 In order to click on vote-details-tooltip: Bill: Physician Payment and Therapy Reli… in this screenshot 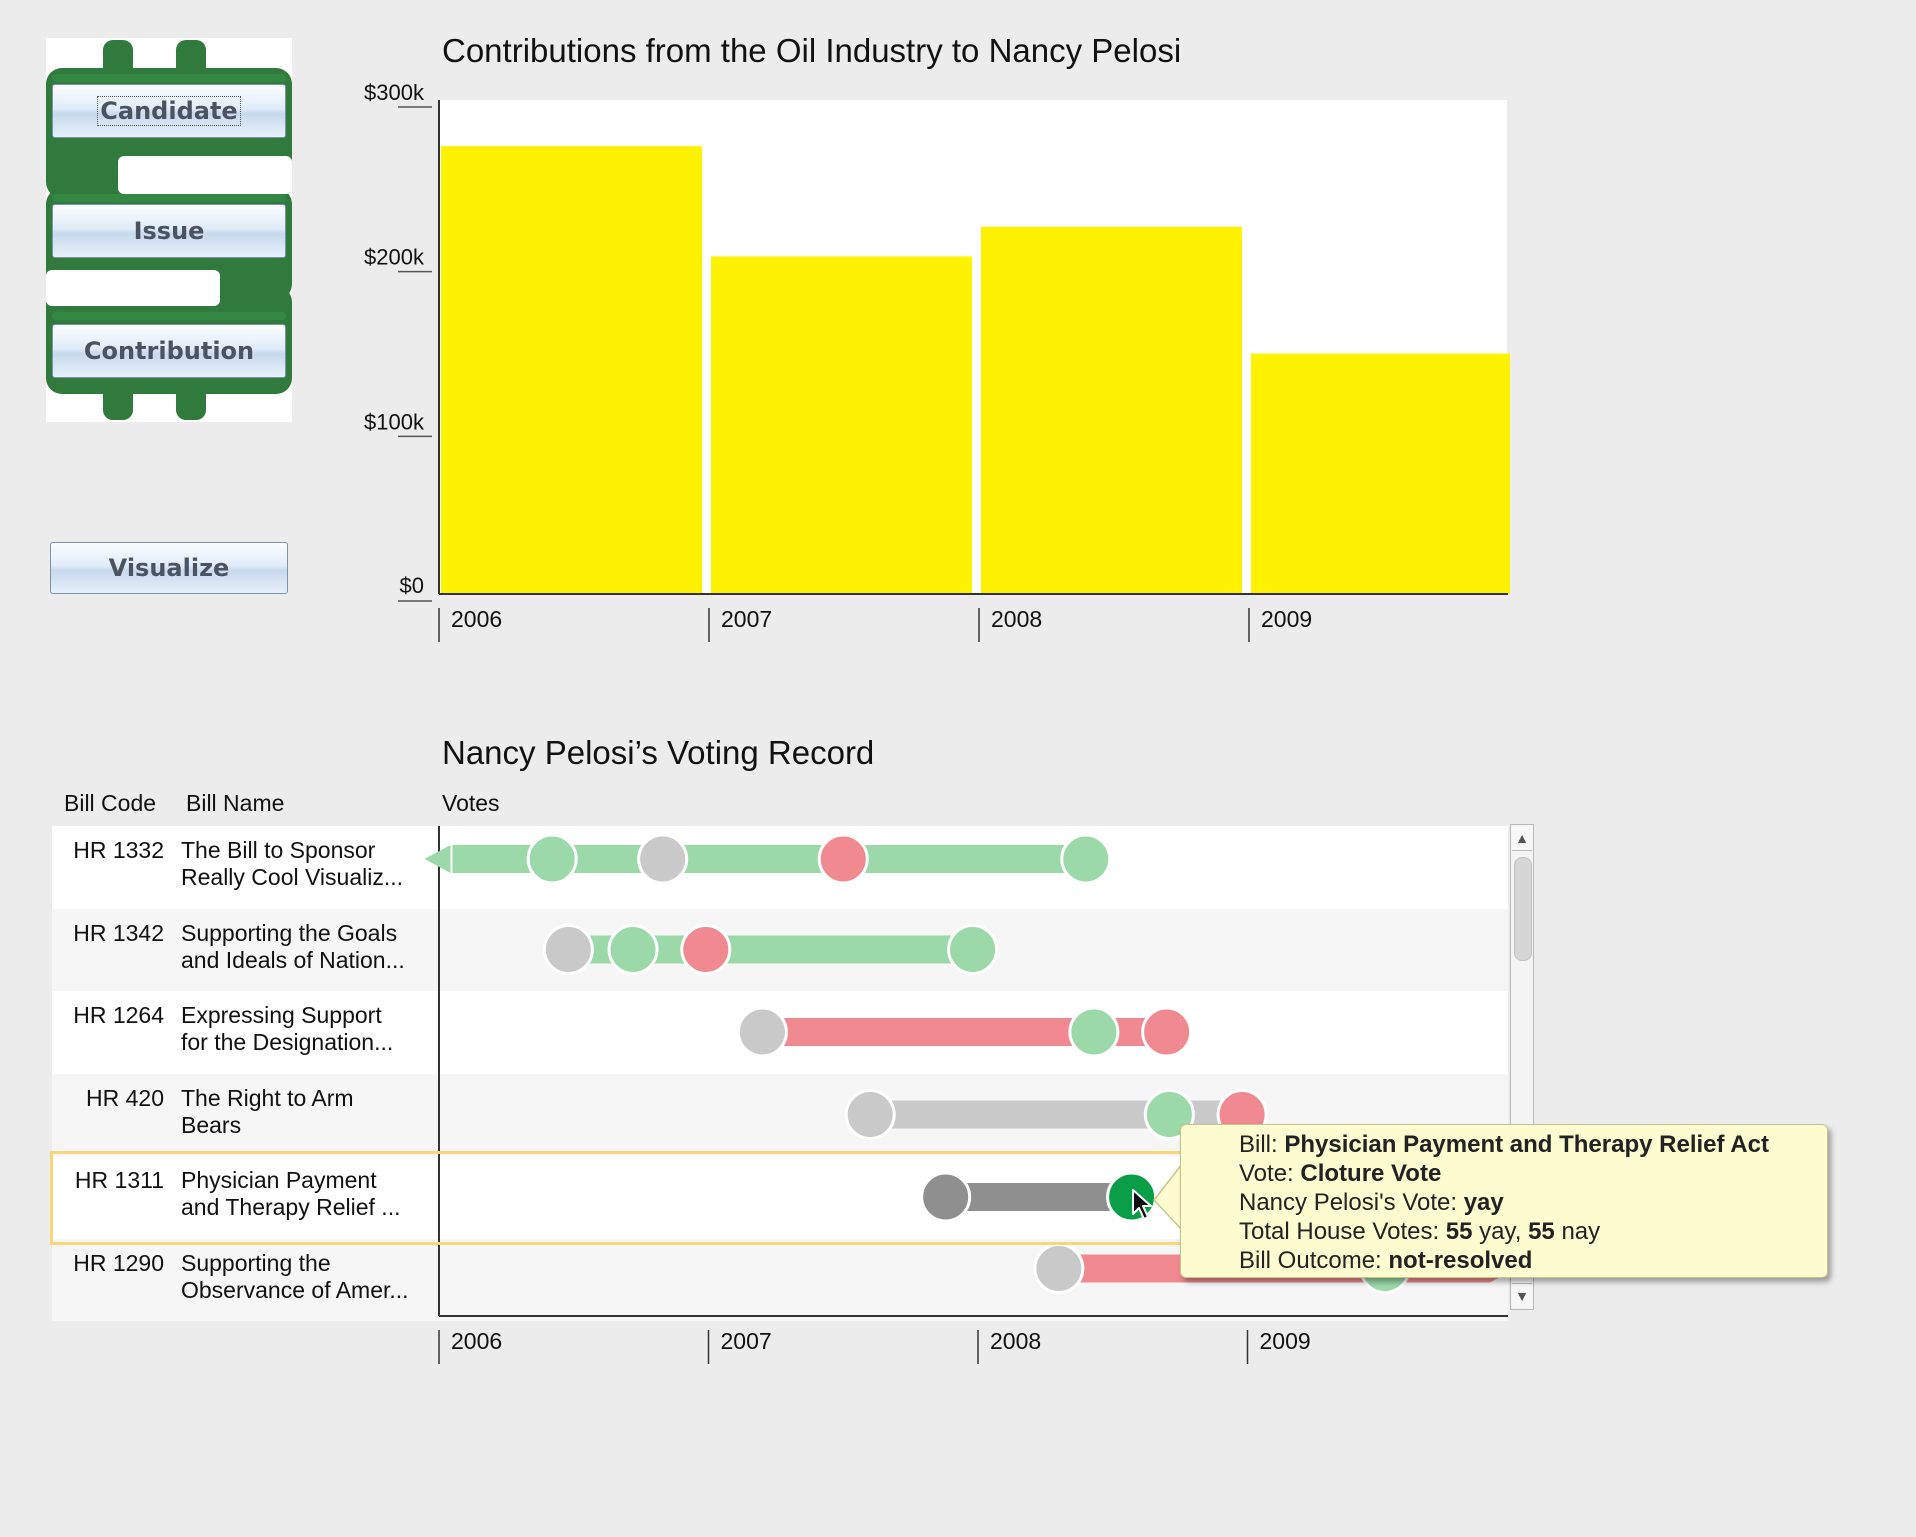, I will do `click(1504, 1201)`.